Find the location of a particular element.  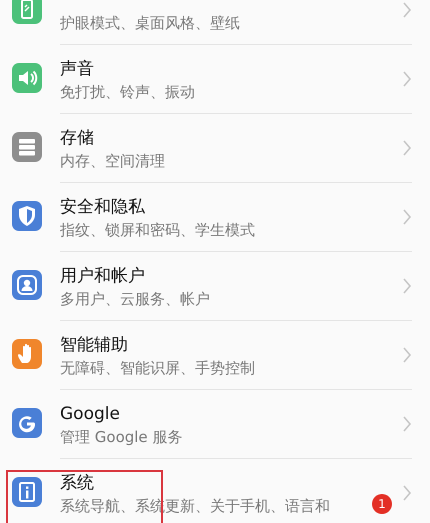

item-subtitle: 无障碍、智能识屏、手势控制 is located at coordinates (158, 368).